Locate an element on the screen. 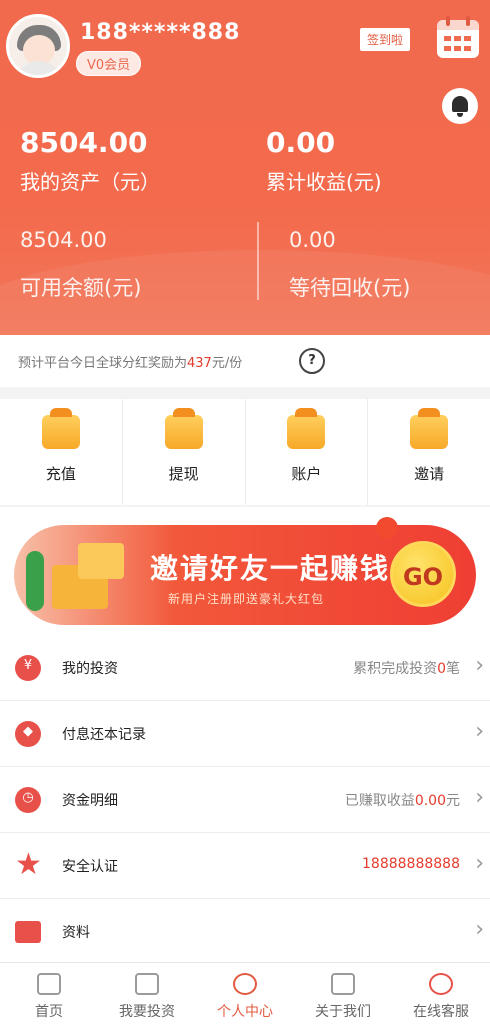  total-assets-value: 8504.00 is located at coordinates (84, 142).